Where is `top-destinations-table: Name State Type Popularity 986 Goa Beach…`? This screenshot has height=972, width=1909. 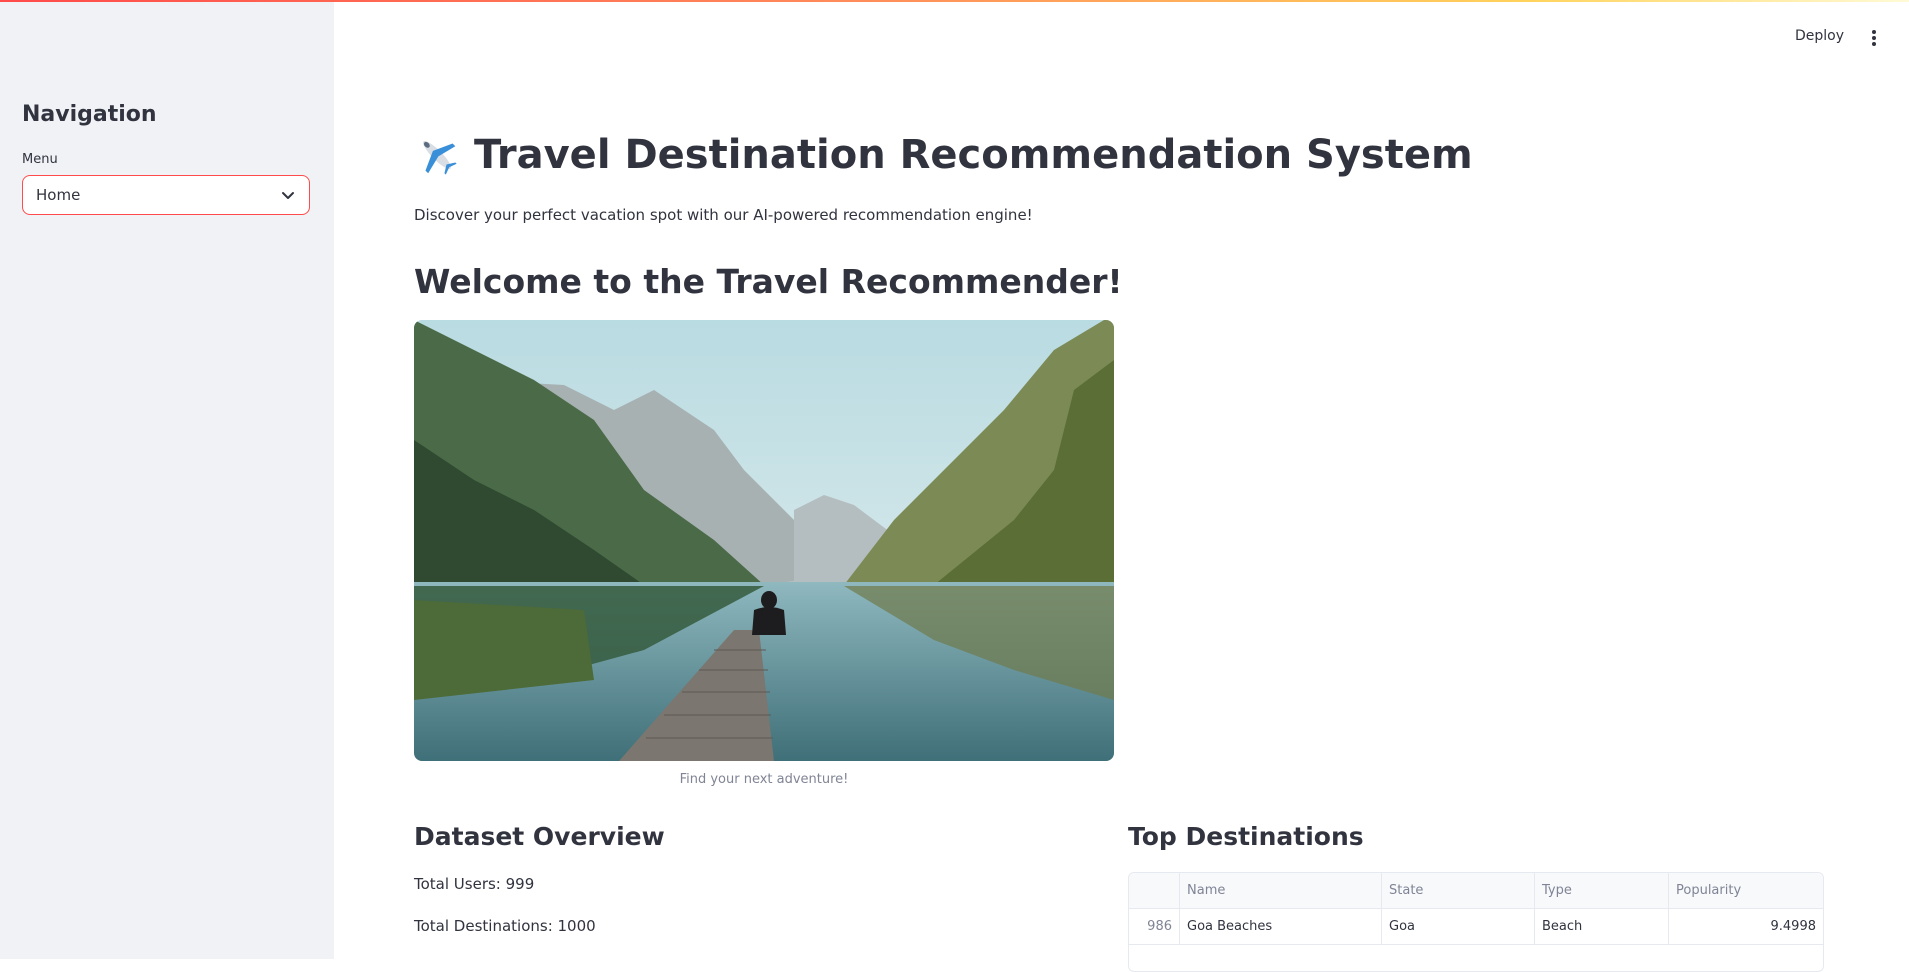
top-destinations-table: Name State Type Popularity 986 Goa Beach… is located at coordinates (1476, 922).